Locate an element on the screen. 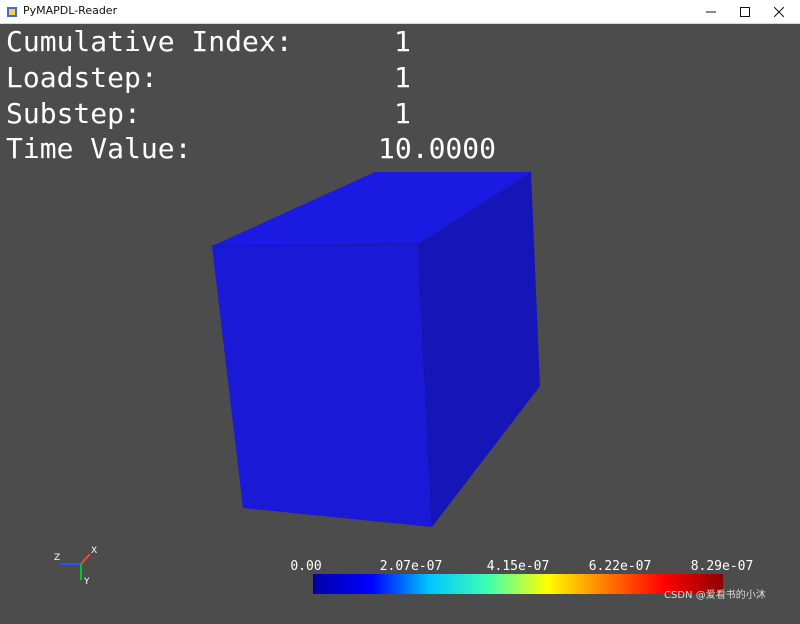 Image resolution: width=800 pixels, height=624 pixels. colorbar-tick-4: 8.29e-07 is located at coordinates (722, 566).